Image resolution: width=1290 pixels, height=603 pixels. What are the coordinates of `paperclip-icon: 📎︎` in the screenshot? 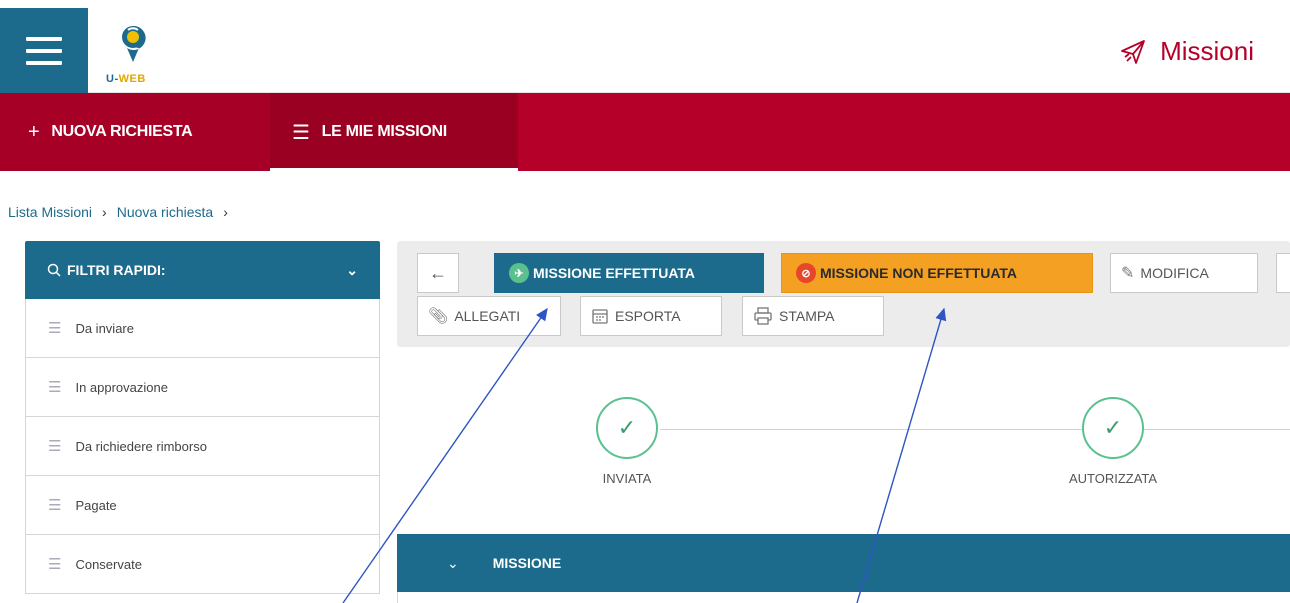 It's located at (438, 316).